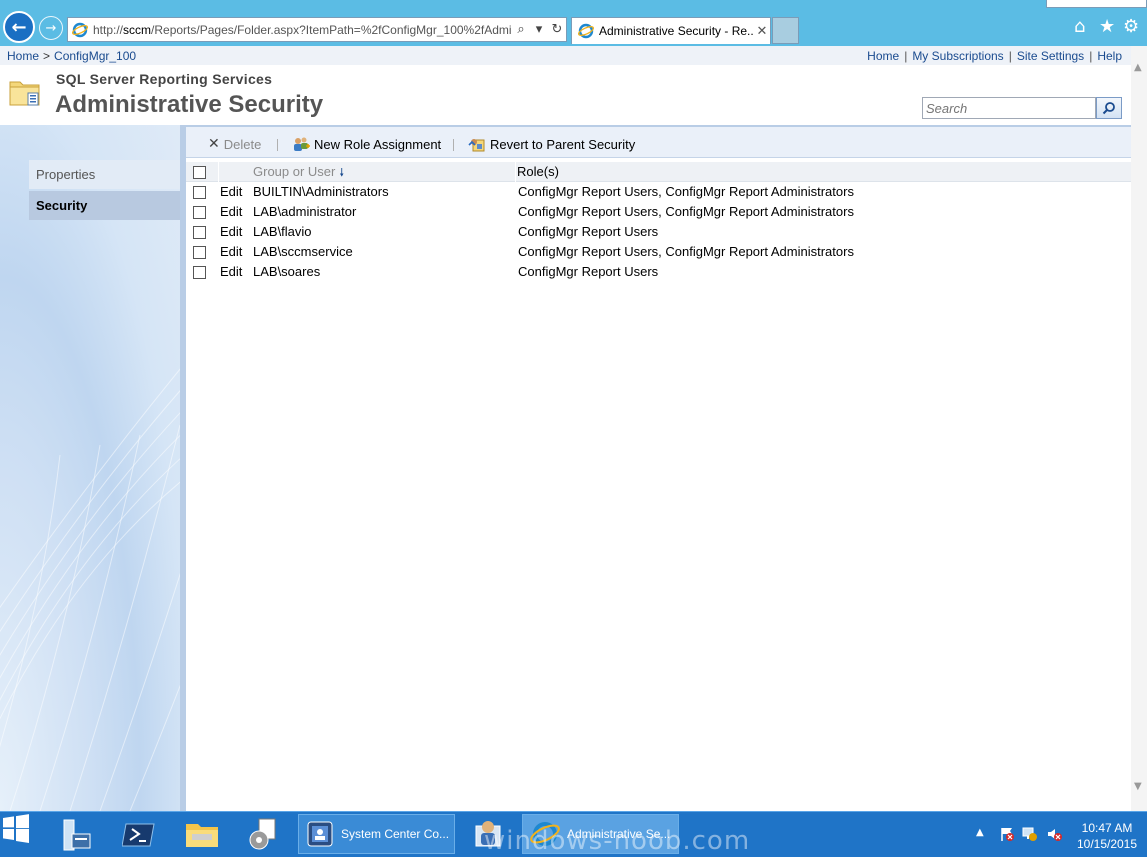 The height and width of the screenshot is (857, 1147). Describe the element at coordinates (1109, 56) in the screenshot. I see `help-link: Help` at that location.